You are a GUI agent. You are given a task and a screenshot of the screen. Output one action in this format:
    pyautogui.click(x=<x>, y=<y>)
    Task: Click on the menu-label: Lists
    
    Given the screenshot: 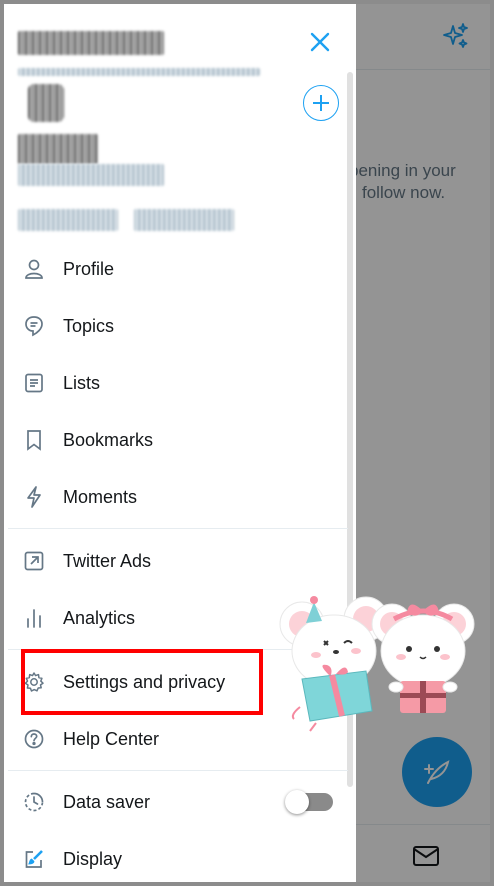 What is the action you would take?
    pyautogui.click(x=82, y=382)
    